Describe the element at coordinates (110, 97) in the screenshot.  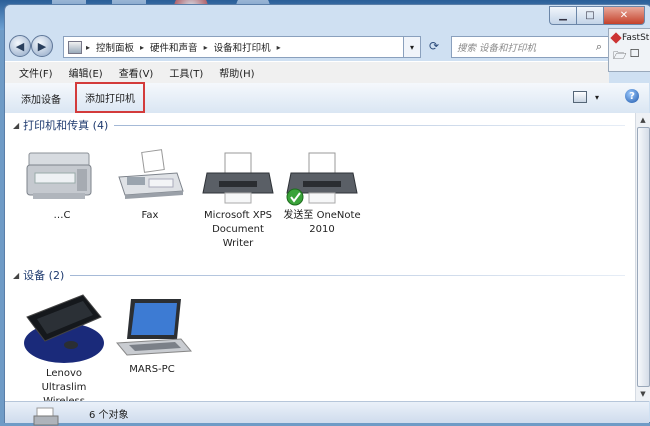
I see `add-printer-button: 添加打印机` at that location.